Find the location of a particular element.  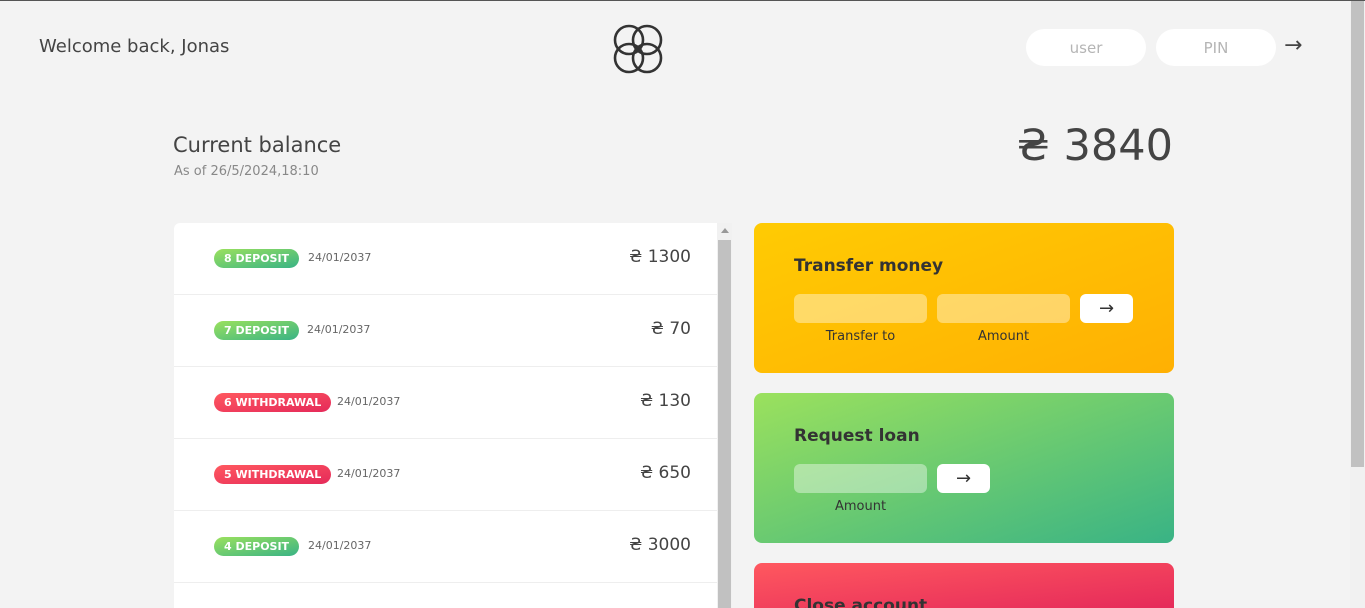

window-scrollbar is located at coordinates (1357, 304).